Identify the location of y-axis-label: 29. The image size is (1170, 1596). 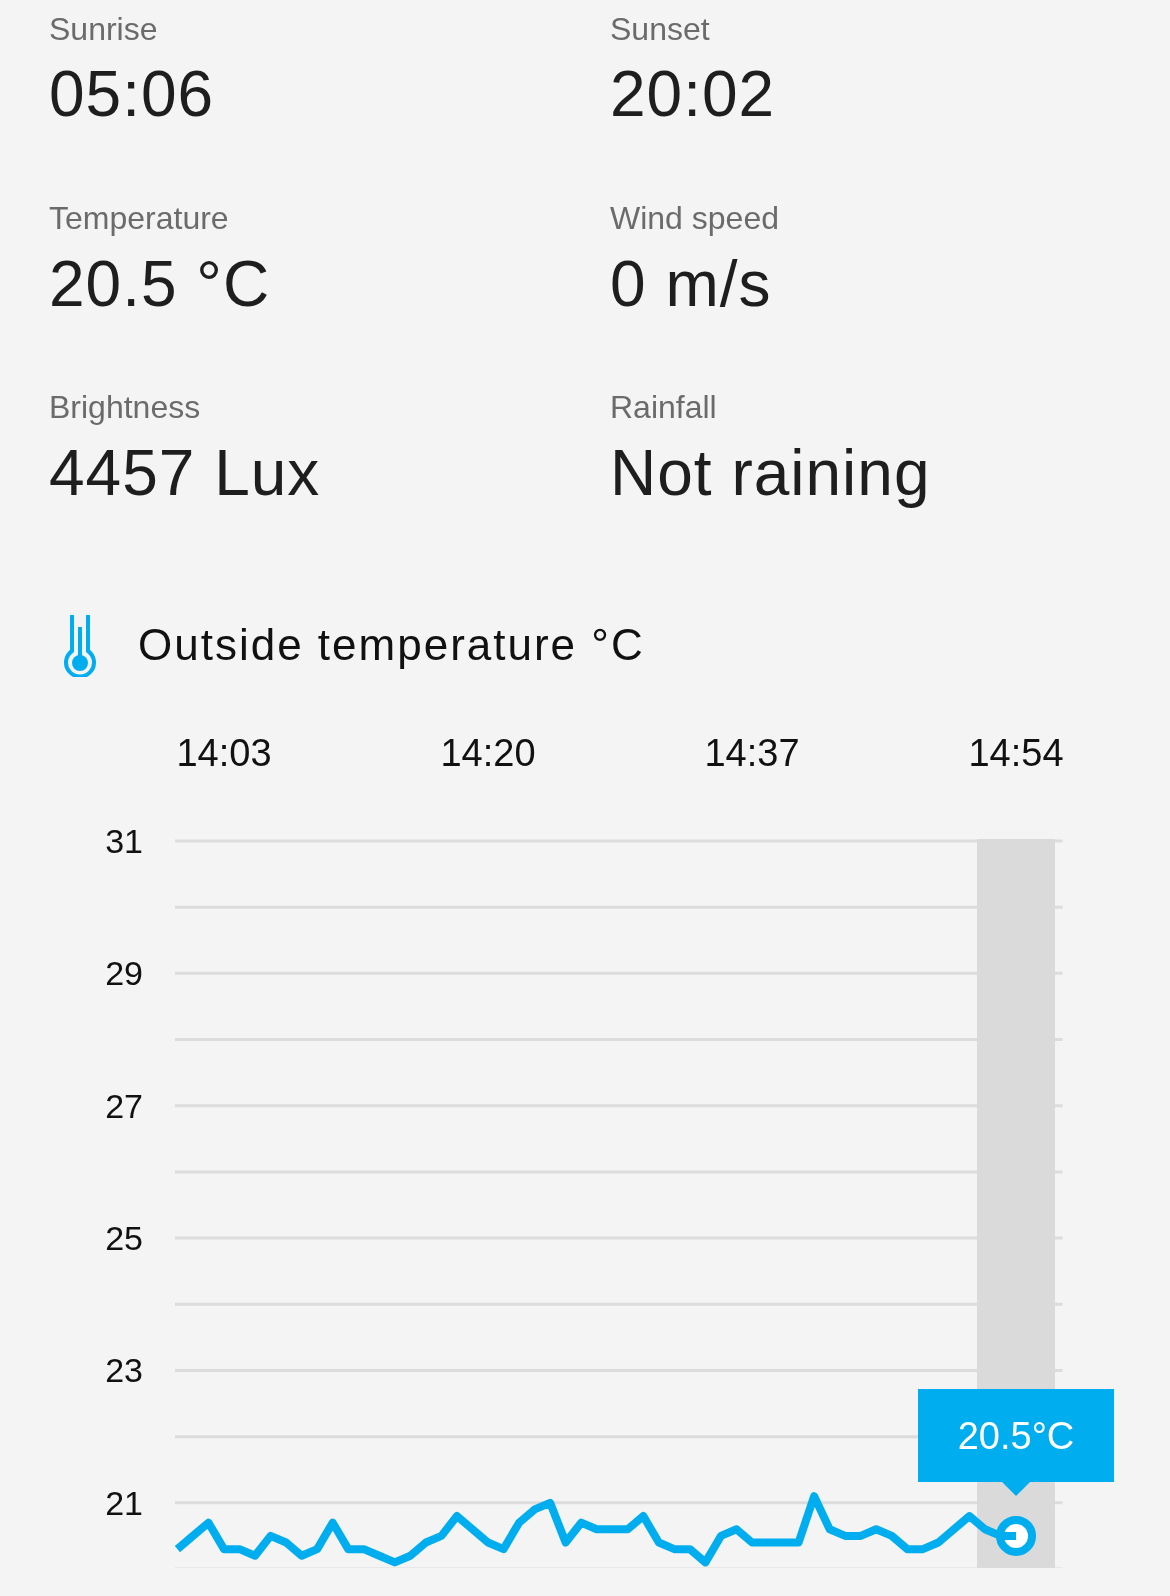
(124, 972).